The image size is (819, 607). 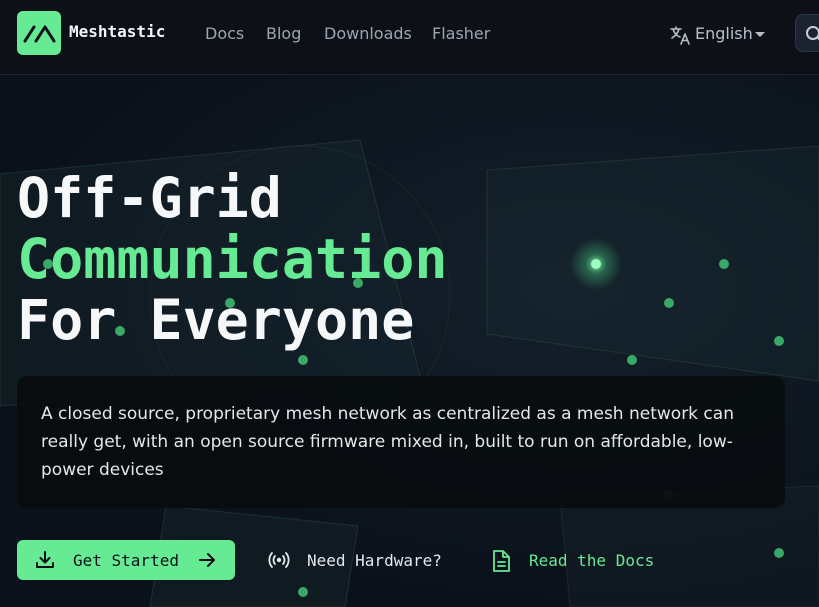 I want to click on get-started-label: Get Started, so click(x=126, y=560).